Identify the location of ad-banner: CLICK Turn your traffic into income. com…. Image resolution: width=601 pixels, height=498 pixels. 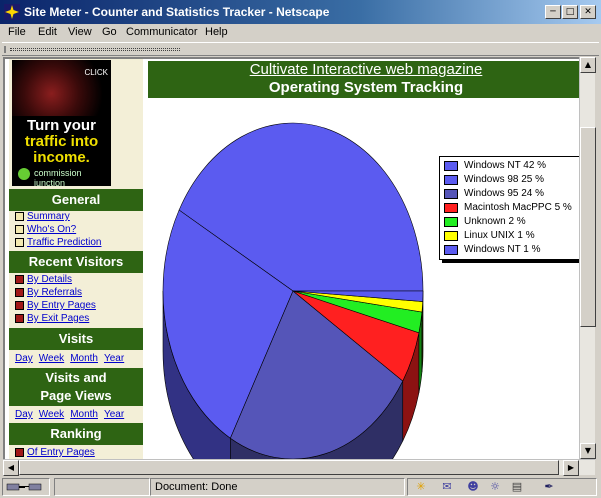
(61, 123).